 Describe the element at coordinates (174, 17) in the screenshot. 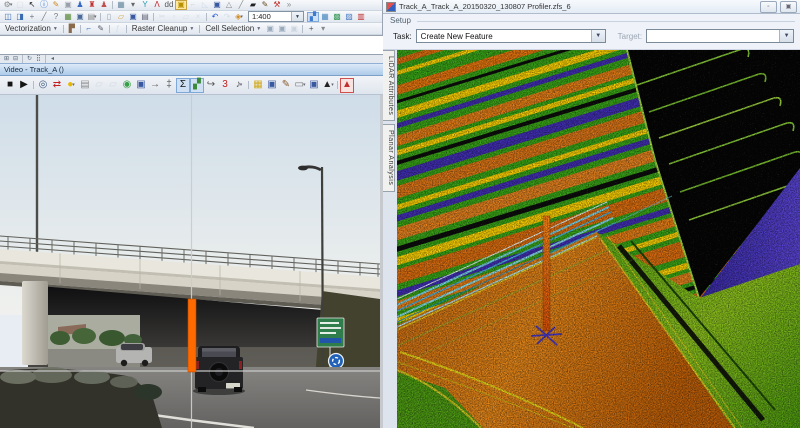

I see `copy-icon: ▫` at that location.